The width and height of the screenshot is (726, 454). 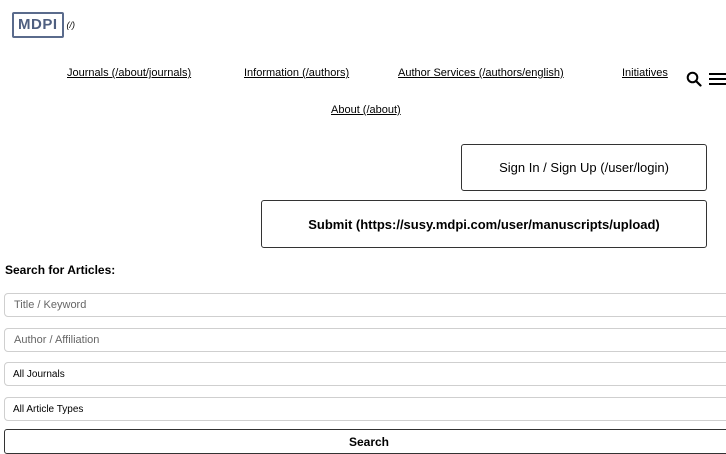 What do you see at coordinates (129, 73) in the screenshot?
I see `nav-journals: Journals (/about/journals)` at bounding box center [129, 73].